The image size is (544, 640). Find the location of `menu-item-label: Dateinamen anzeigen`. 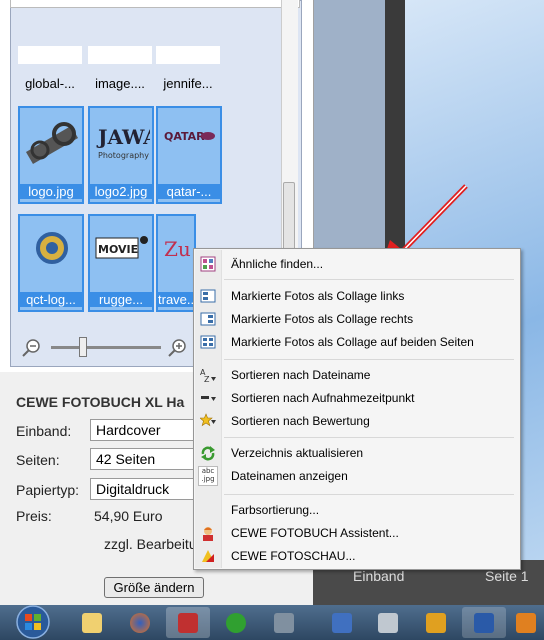

menu-item-label: Dateinamen anzeigen is located at coordinates (289, 476).